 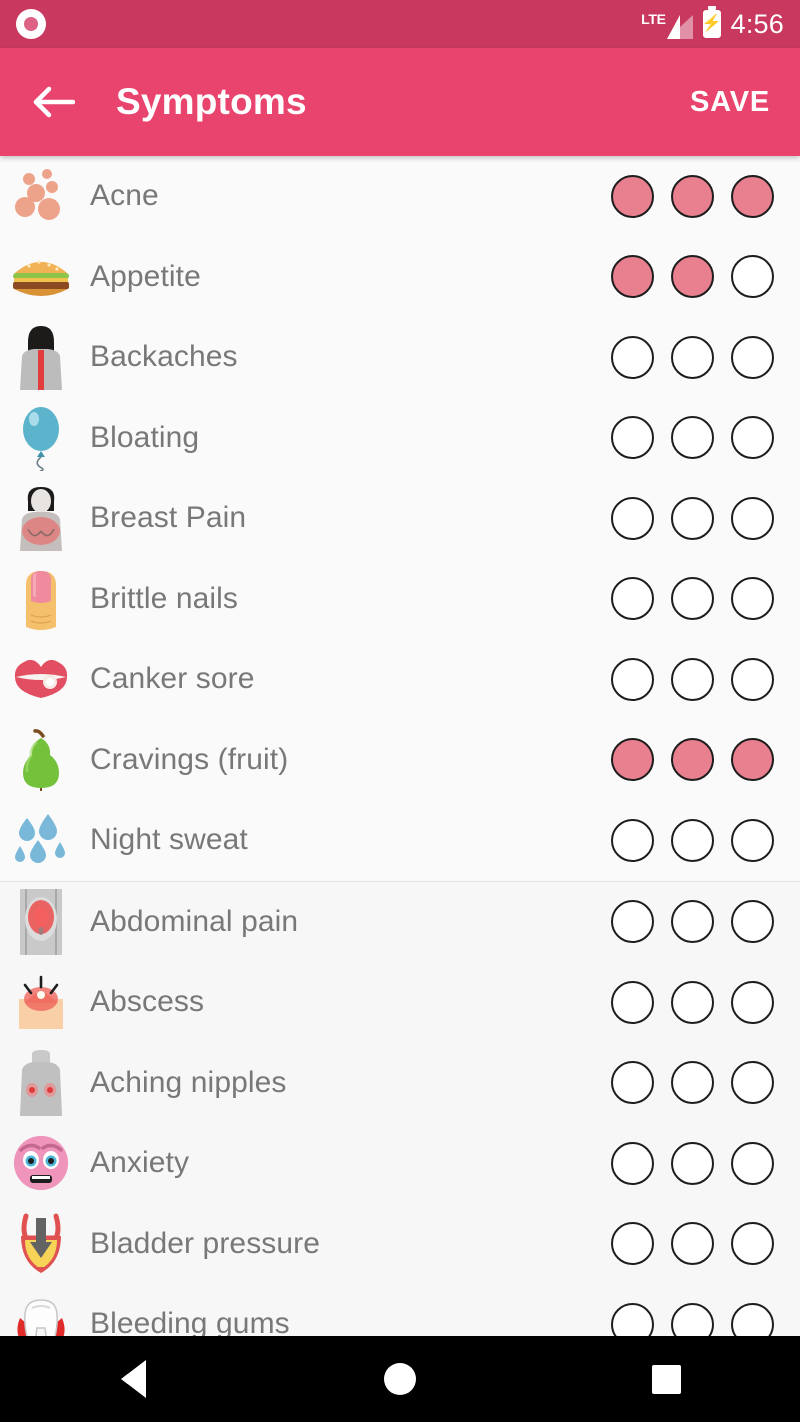 I want to click on symptom-row: Night sweat, so click(x=400, y=840).